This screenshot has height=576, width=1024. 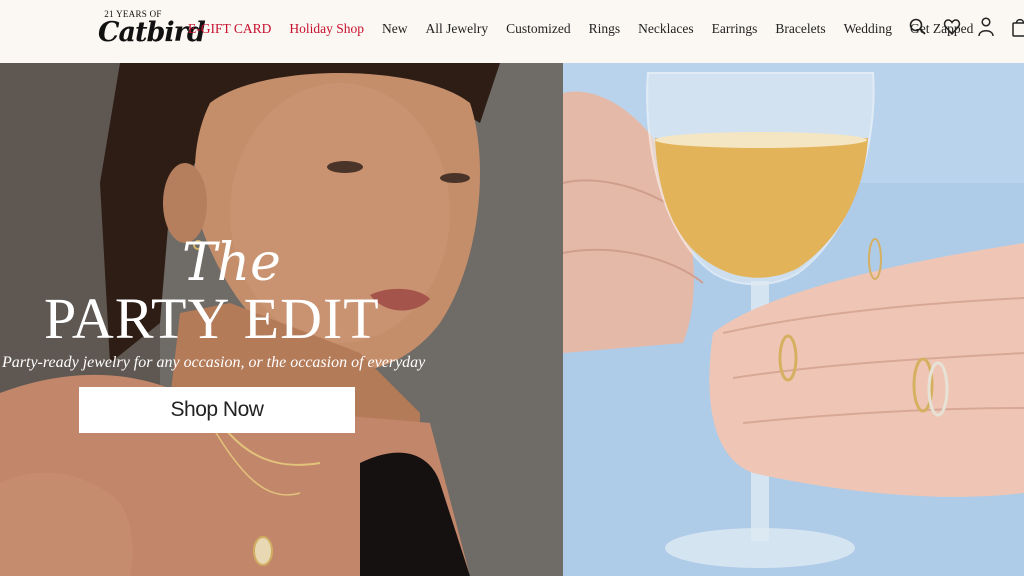 What do you see at coordinates (217, 410) in the screenshot?
I see `shop-now-button: Shop Now` at bounding box center [217, 410].